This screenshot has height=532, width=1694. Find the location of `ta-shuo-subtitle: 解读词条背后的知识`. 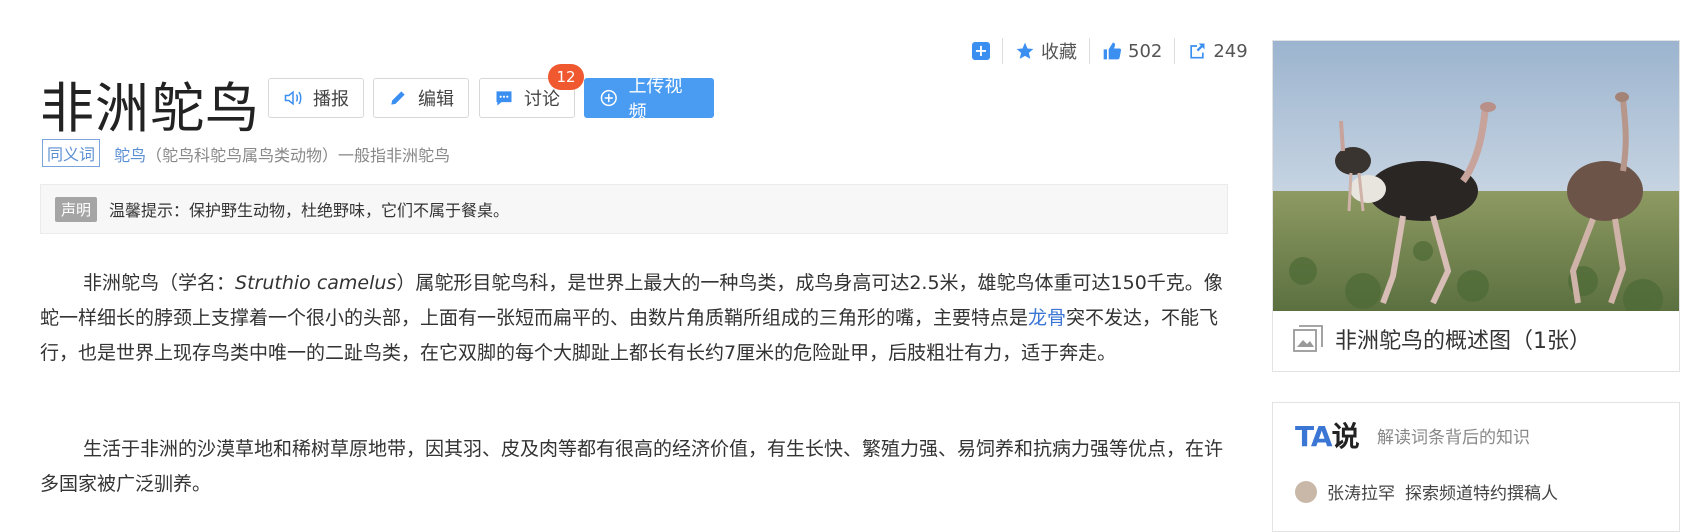

ta-shuo-subtitle: 解读词条背后的知识 is located at coordinates (1453, 438).